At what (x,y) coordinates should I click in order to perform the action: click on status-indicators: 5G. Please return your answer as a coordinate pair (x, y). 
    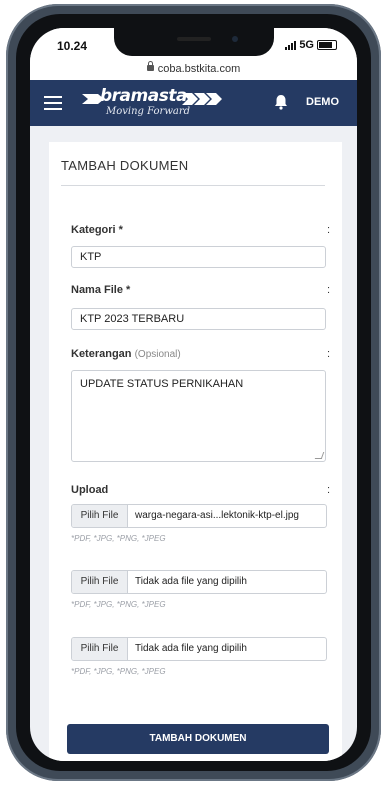
    Looking at the image, I should click on (311, 45).